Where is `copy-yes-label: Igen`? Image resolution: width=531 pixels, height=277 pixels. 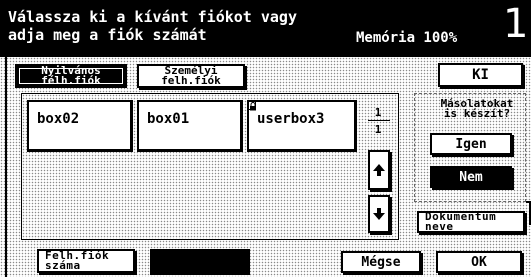
copy-yes-label: Igen is located at coordinates (471, 144).